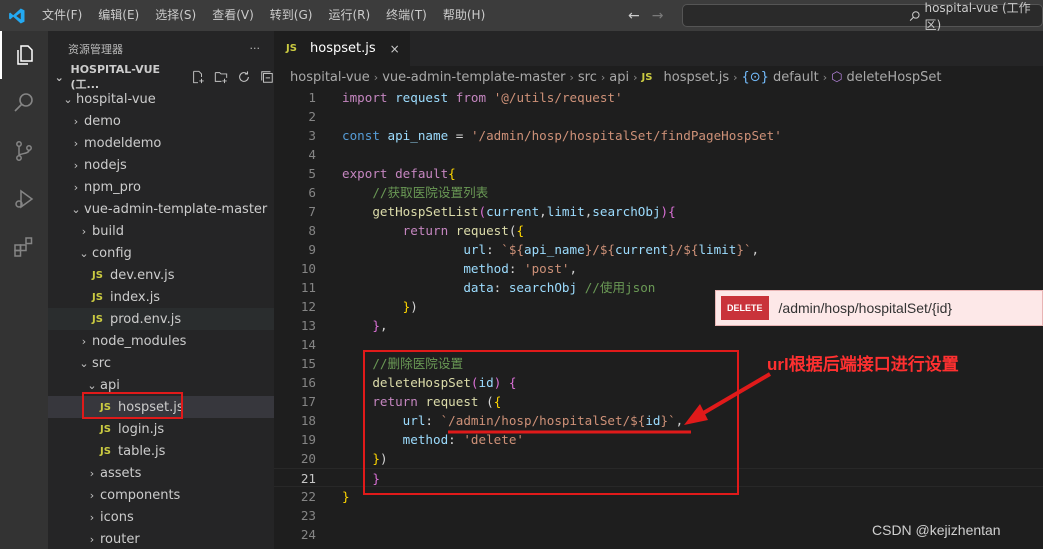  I want to click on line-number: 21, so click(308, 478).